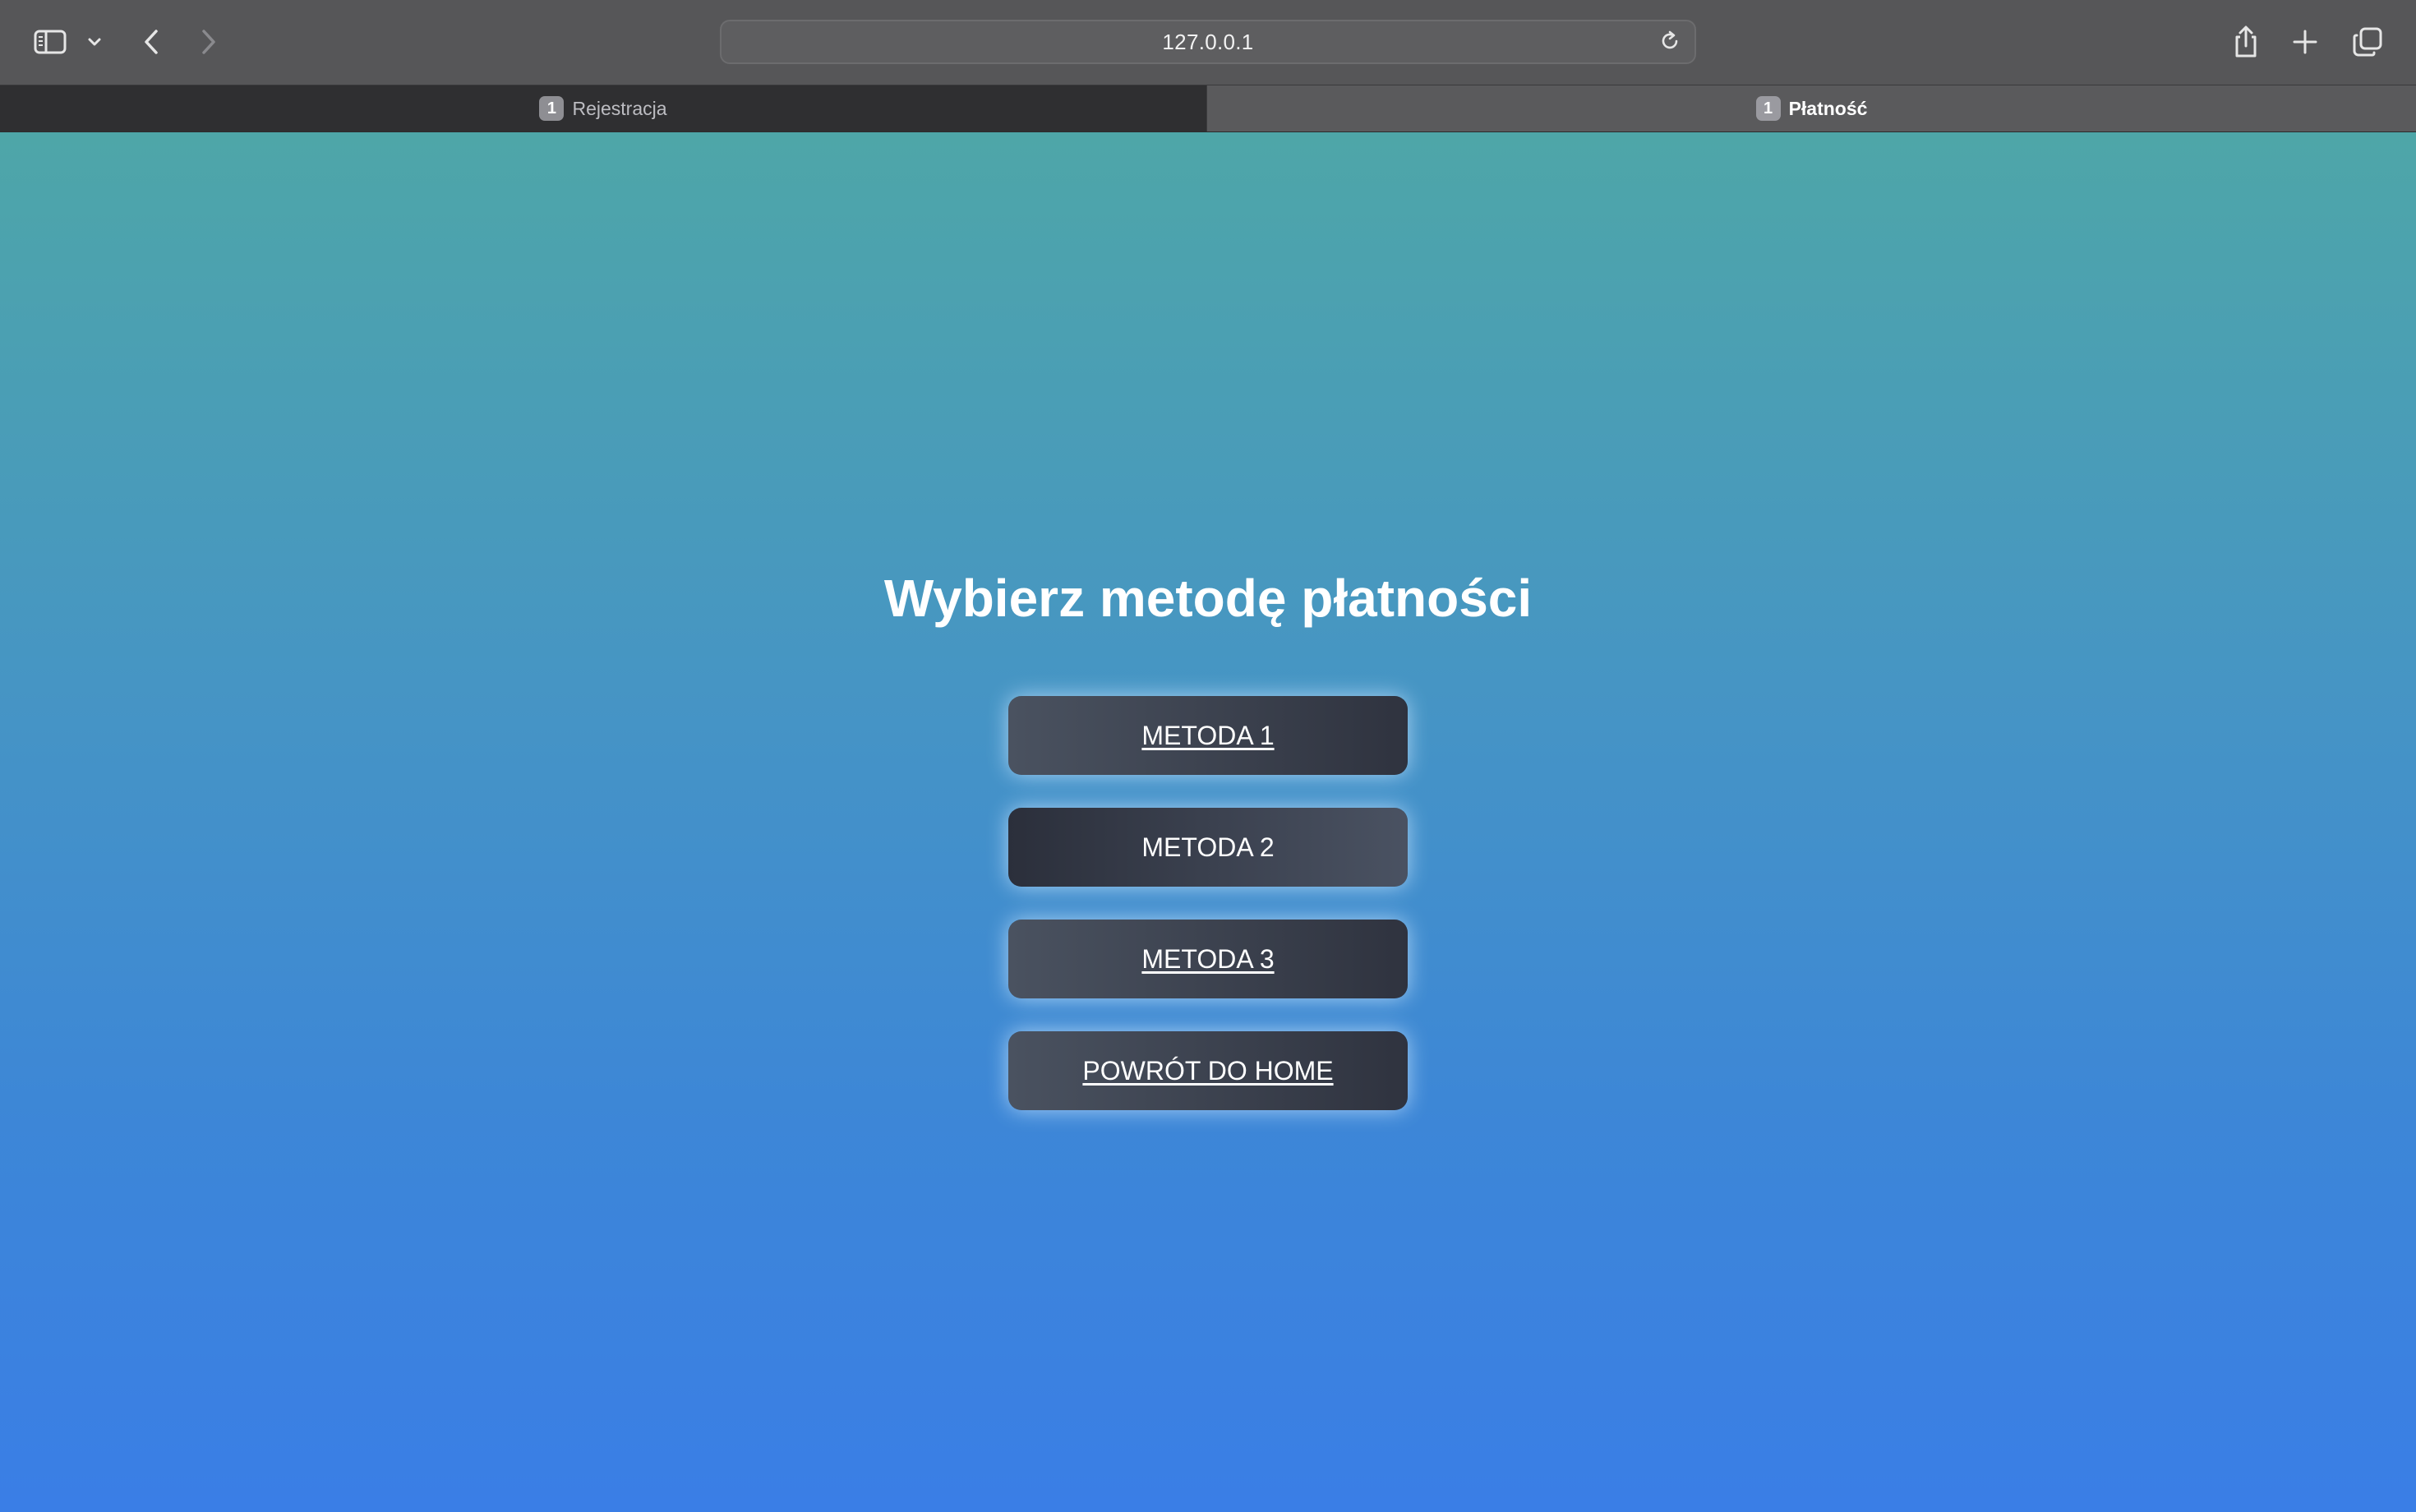 The height and width of the screenshot is (1512, 2416). I want to click on sidebar-menu-button, so click(95, 42).